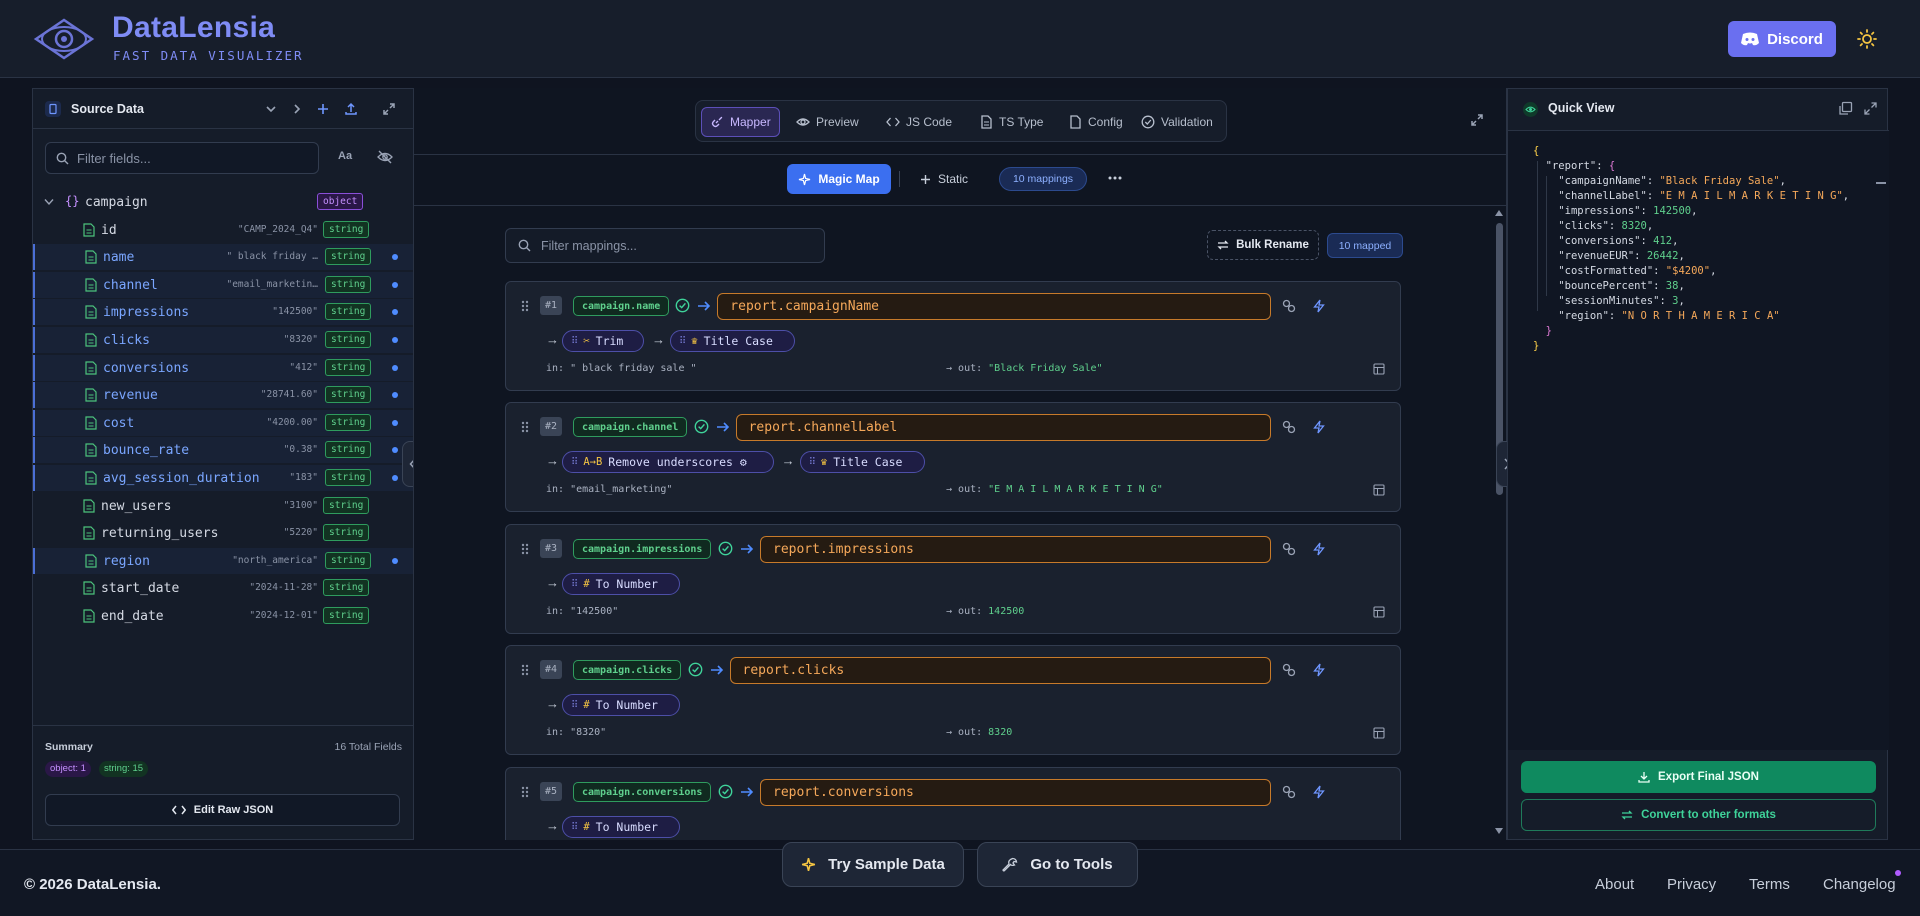 The image size is (1920, 916). I want to click on source-path: campaign.name, so click(621, 306).